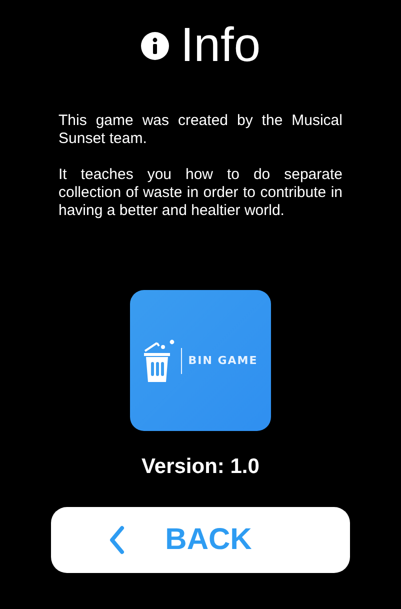 Image resolution: width=401 pixels, height=609 pixels. Describe the element at coordinates (117, 540) in the screenshot. I see `chevron-left-icon` at that location.